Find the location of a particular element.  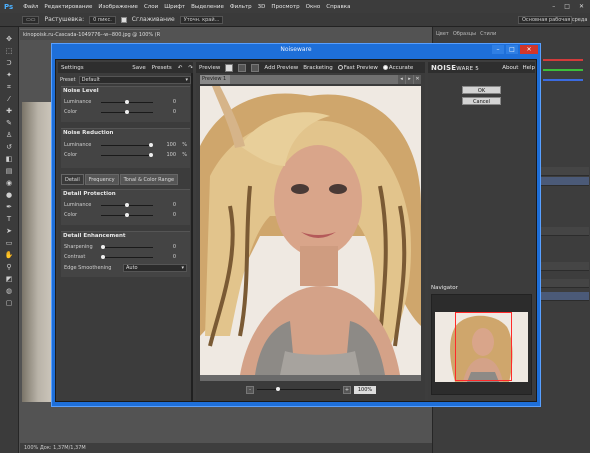

tab-styles: Стили is located at coordinates (488, 34).